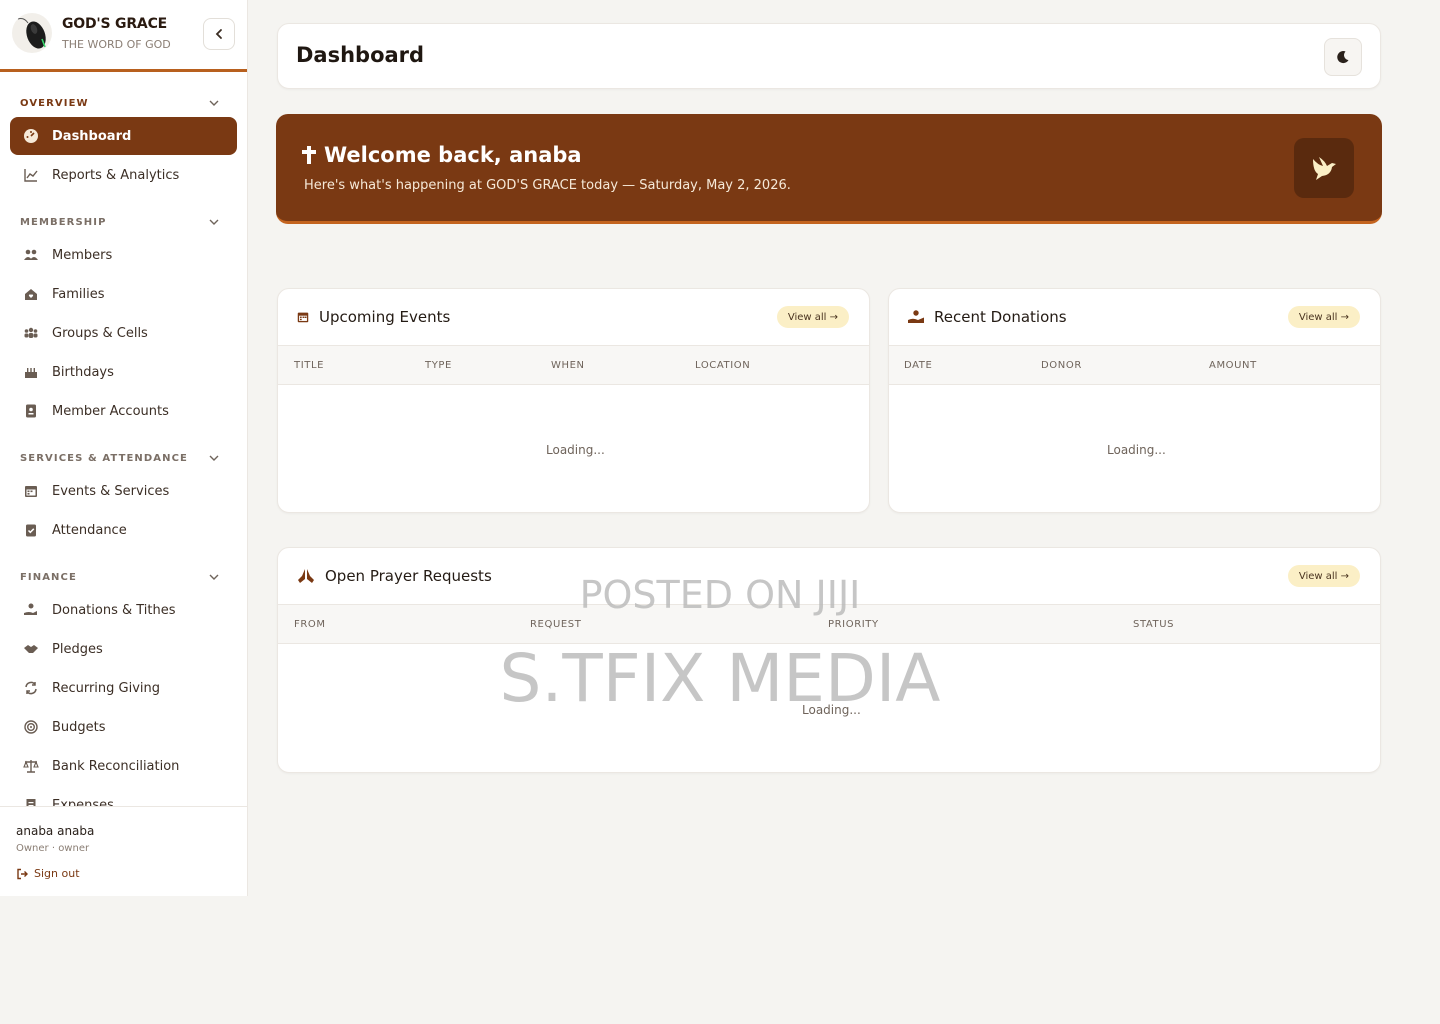 The image size is (1440, 1024). Describe the element at coordinates (31, 255) in the screenshot. I see `users-icon` at that location.